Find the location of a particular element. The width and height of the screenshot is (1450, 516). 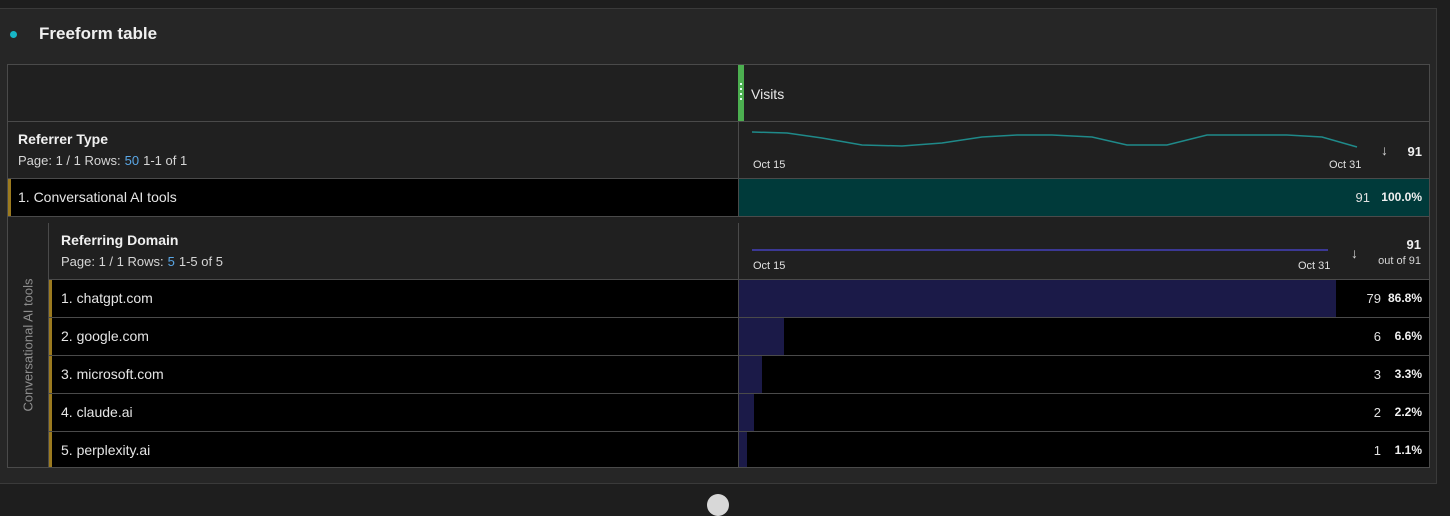

metric-header-row: Visits is located at coordinates (718, 93).